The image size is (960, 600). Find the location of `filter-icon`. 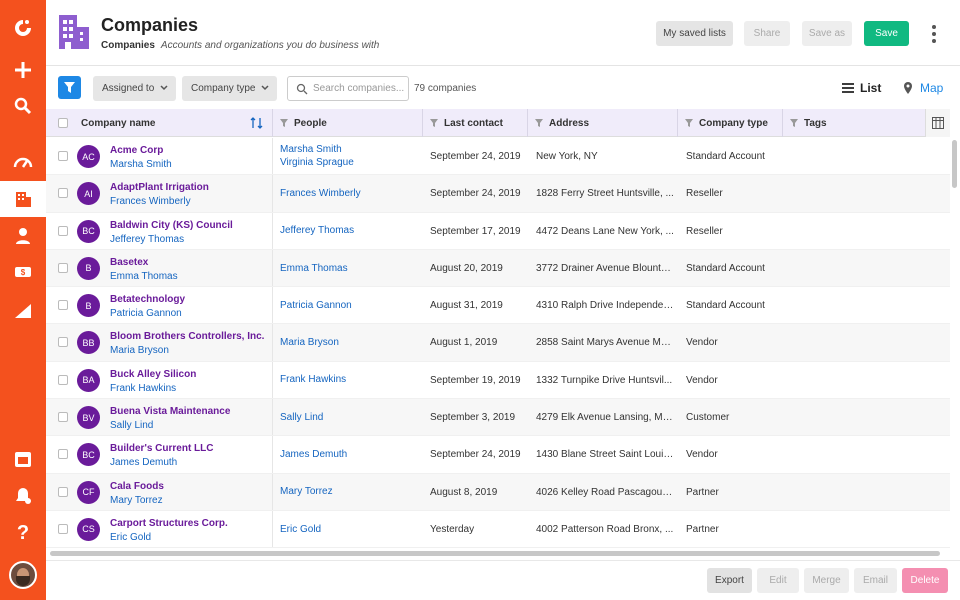

filter-icon is located at coordinates (539, 123).